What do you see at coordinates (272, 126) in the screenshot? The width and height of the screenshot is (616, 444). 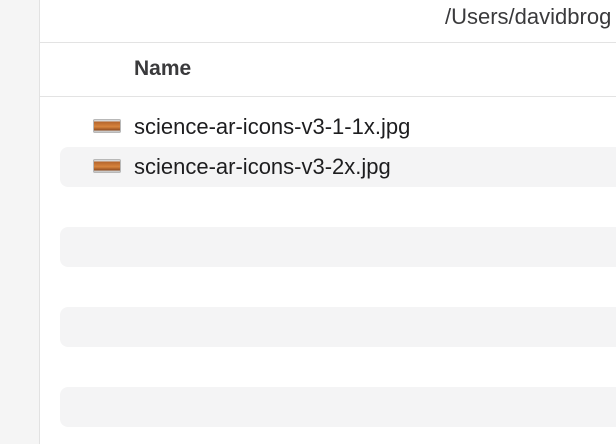 I see `file-name: science-ar-icons-v3-1-1x.jpg` at bounding box center [272, 126].